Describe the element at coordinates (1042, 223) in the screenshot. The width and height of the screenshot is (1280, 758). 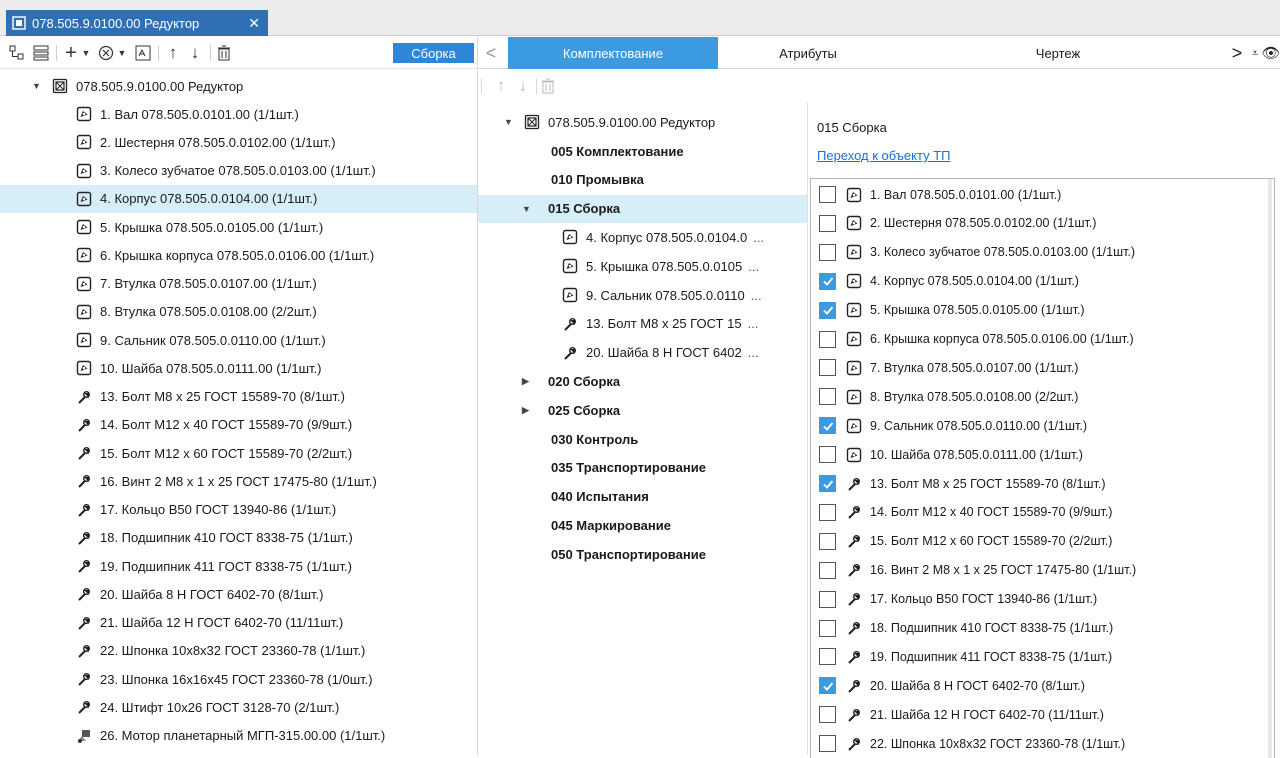
I see `checklist-item: 2. Шестерня 078.505.0.0102.00 (1/1шт.)` at that location.